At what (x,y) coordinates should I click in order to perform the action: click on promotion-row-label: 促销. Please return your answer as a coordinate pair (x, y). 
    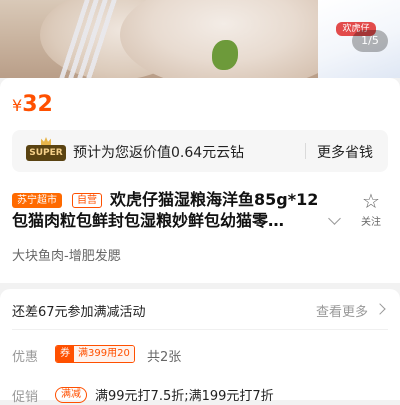
    Looking at the image, I should click on (25, 397).